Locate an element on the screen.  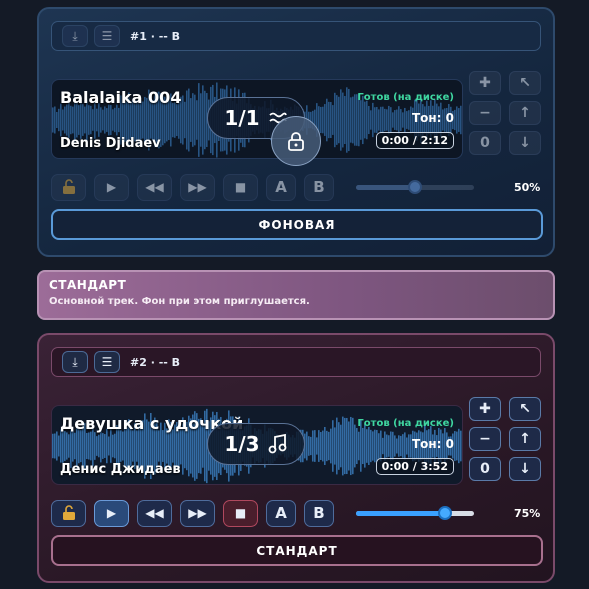
mode-button: СТАНДАРТ is located at coordinates (297, 550).